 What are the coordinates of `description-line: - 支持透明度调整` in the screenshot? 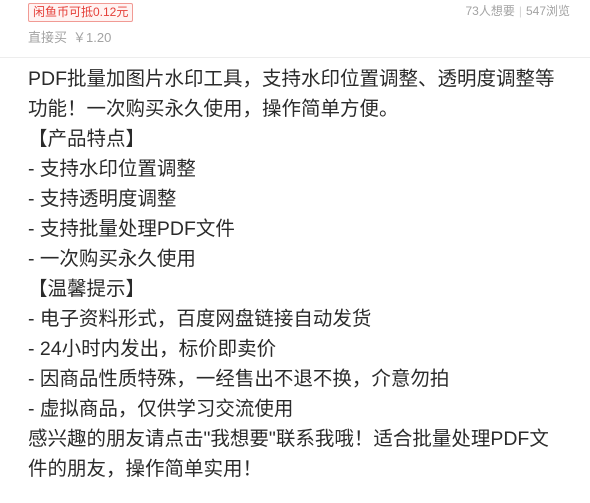 It's located at (102, 199).